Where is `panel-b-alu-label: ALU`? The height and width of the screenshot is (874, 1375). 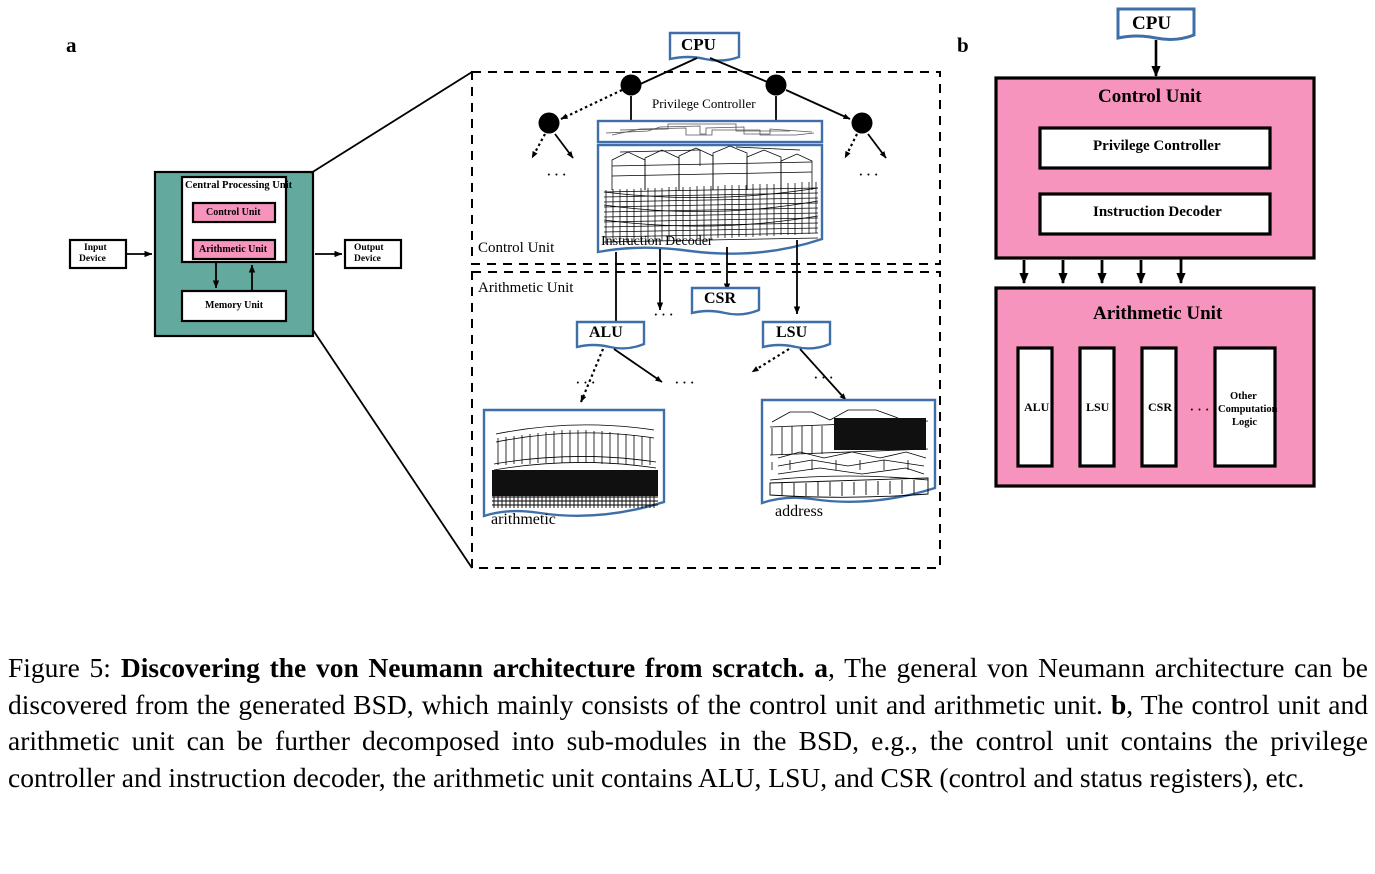 panel-b-alu-label: ALU is located at coordinates (1037, 407).